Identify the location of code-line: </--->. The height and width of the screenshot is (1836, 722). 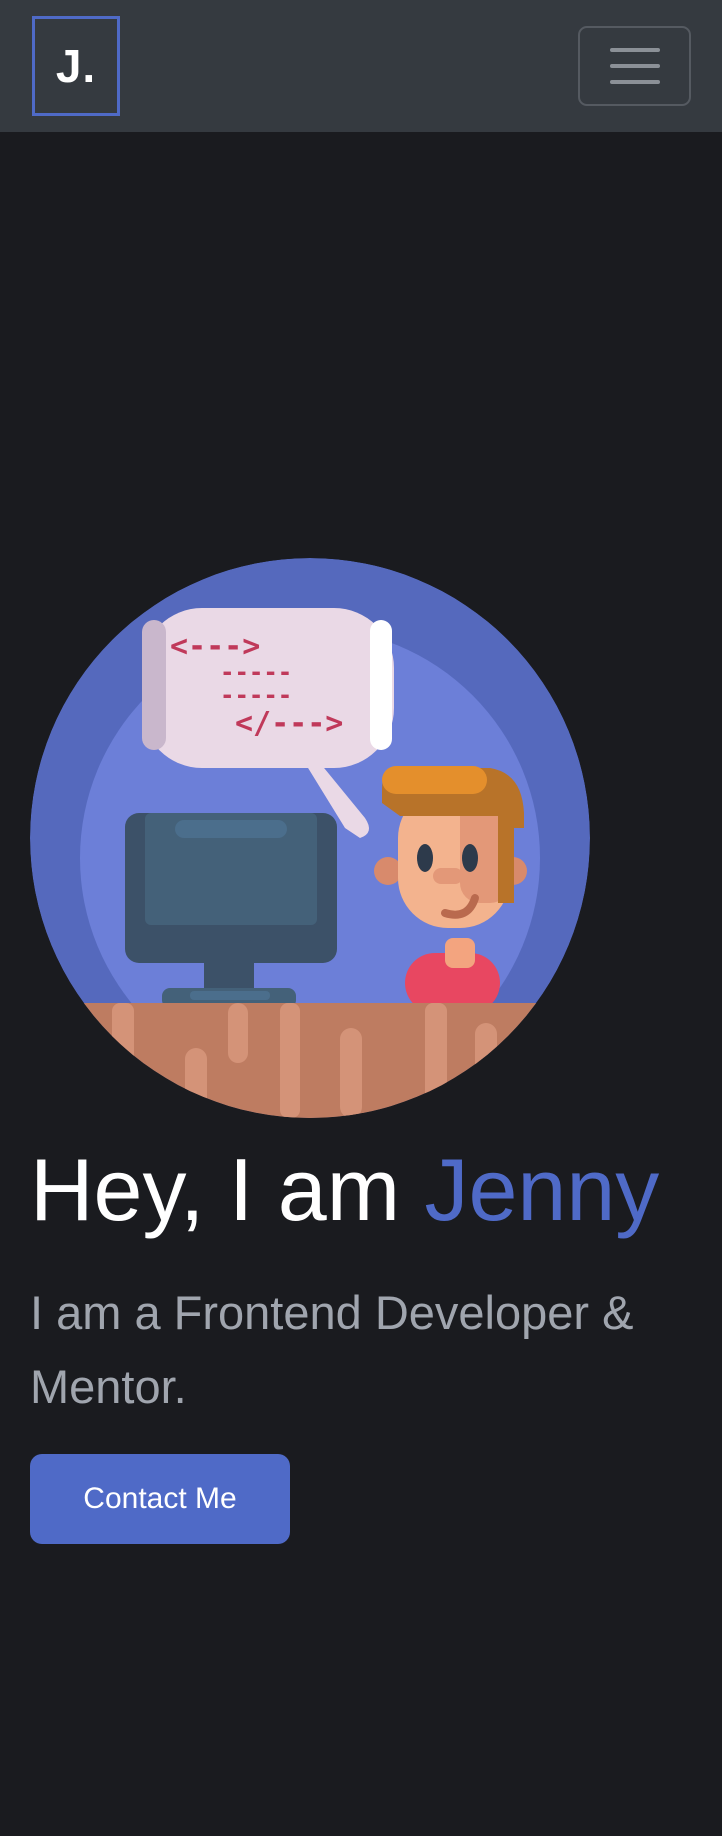
(289, 723).